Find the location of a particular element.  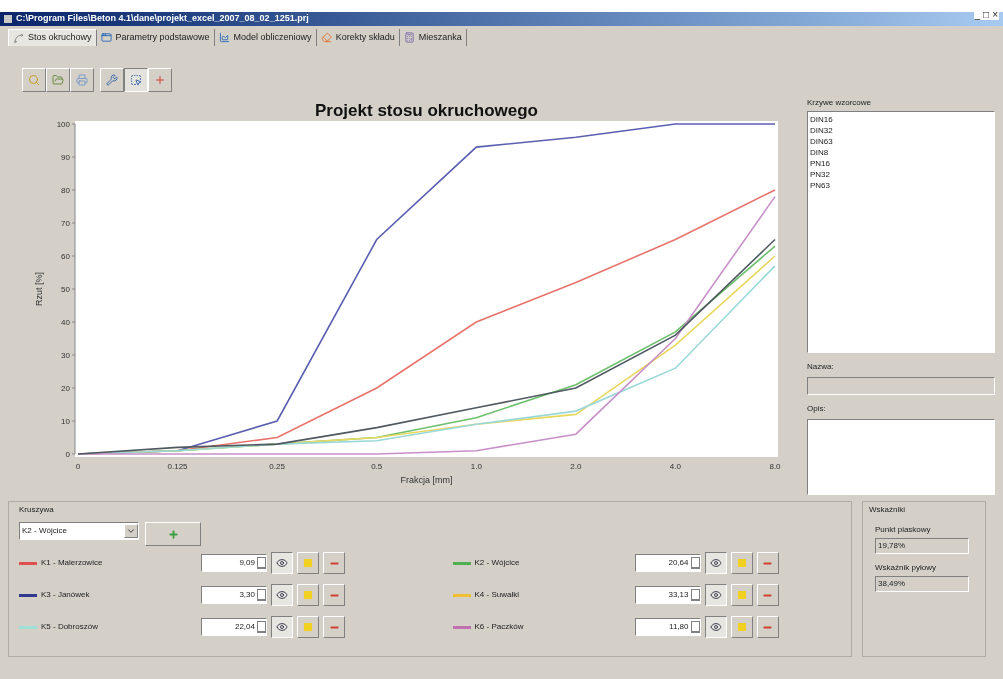

chart-icon is located at coordinates (224, 37).